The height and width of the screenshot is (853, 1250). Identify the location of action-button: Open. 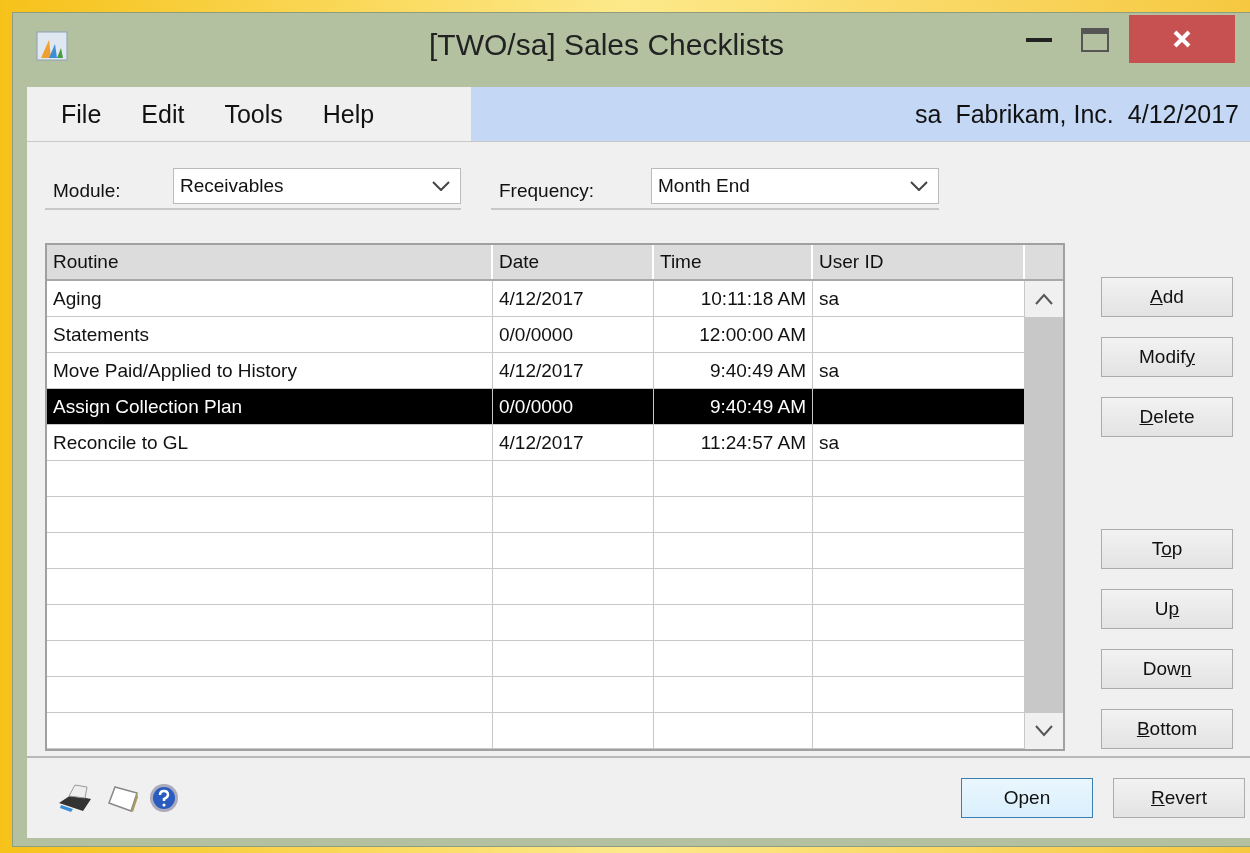
(1027, 798).